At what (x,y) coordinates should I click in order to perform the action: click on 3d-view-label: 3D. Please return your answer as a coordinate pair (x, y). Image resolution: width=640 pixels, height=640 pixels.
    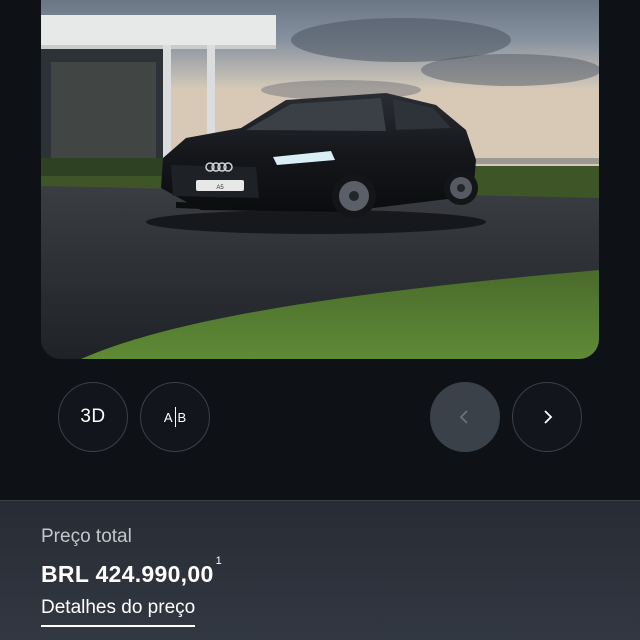
    Looking at the image, I should click on (93, 416).